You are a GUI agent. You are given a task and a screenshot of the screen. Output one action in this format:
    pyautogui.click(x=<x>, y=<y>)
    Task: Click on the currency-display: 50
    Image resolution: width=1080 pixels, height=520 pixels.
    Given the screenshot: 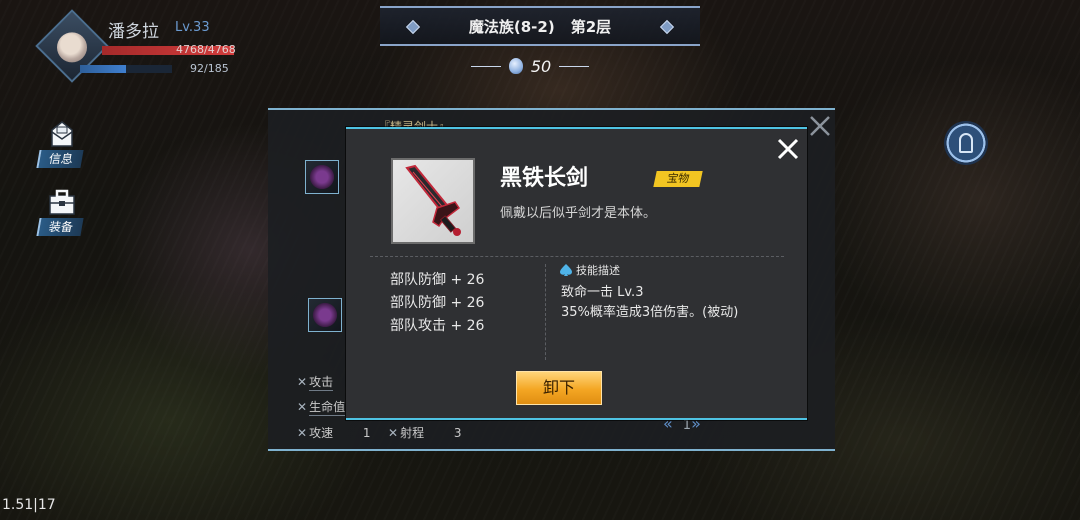 What is the action you would take?
    pyautogui.click(x=530, y=66)
    